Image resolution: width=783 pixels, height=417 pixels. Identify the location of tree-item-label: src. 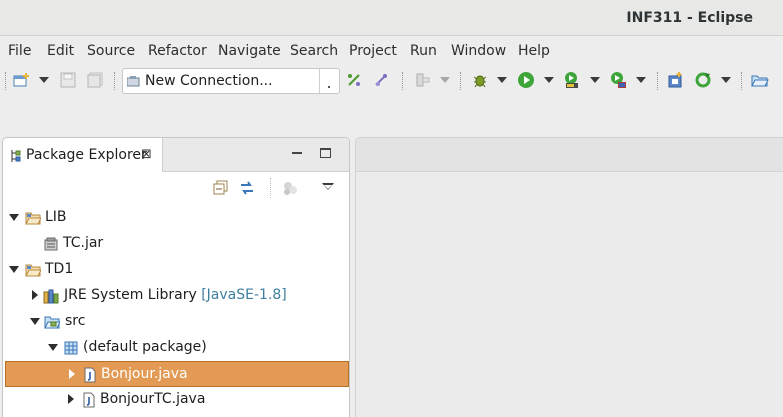
(75, 321).